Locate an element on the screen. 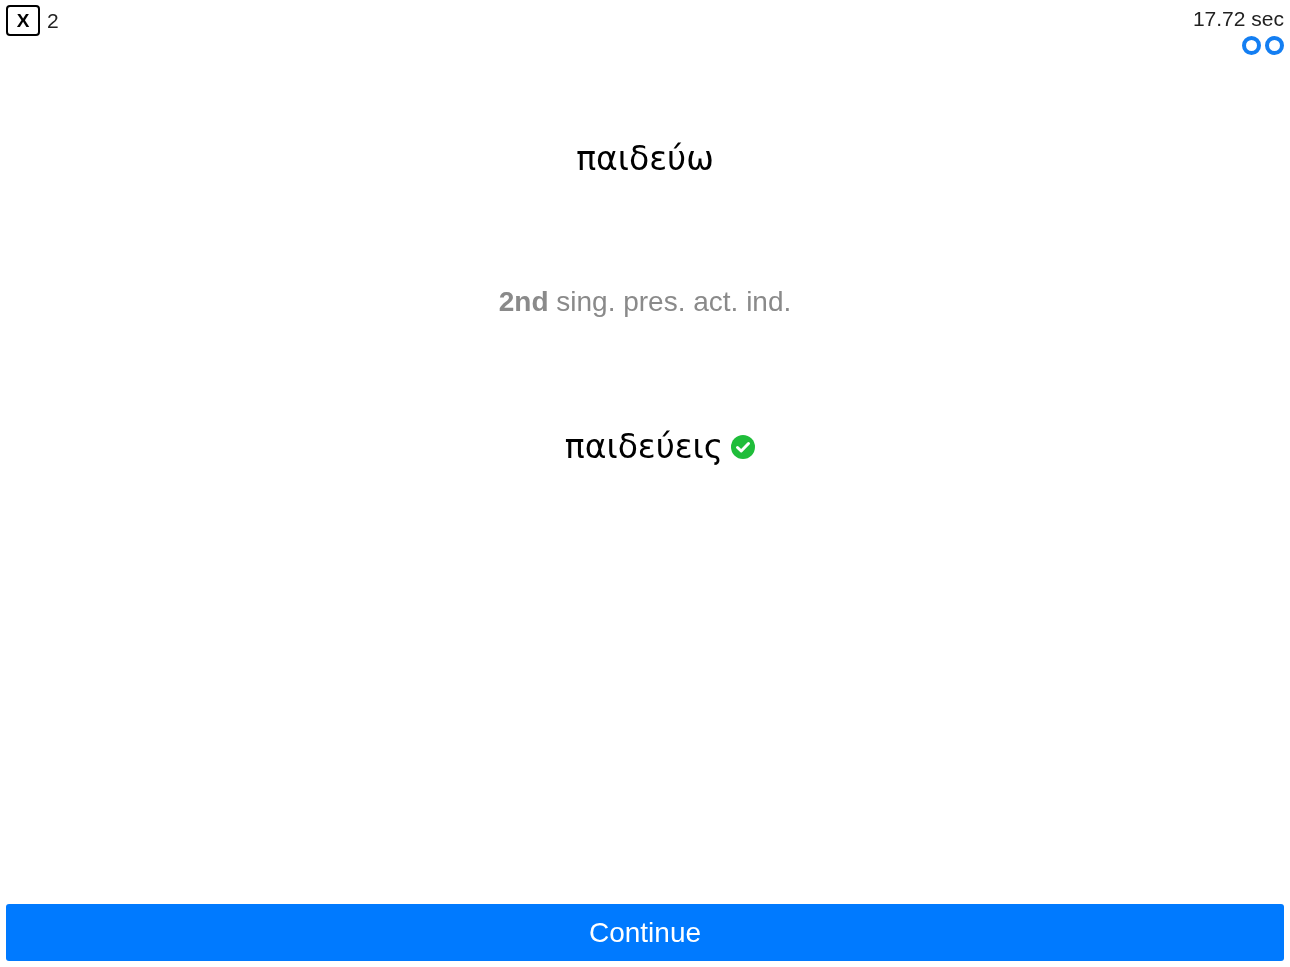 Image resolution: width=1290 pixels, height=967 pixels. continue-button: Continue is located at coordinates (645, 932).